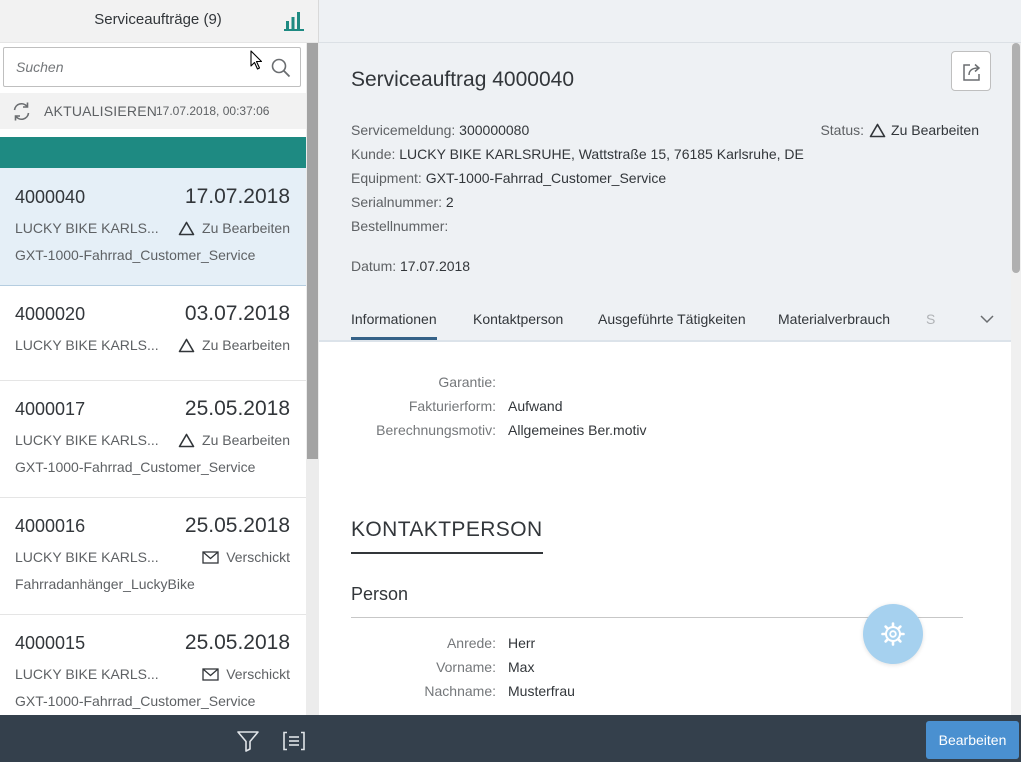  What do you see at coordinates (159, 738) in the screenshot?
I see `master-footer` at bounding box center [159, 738].